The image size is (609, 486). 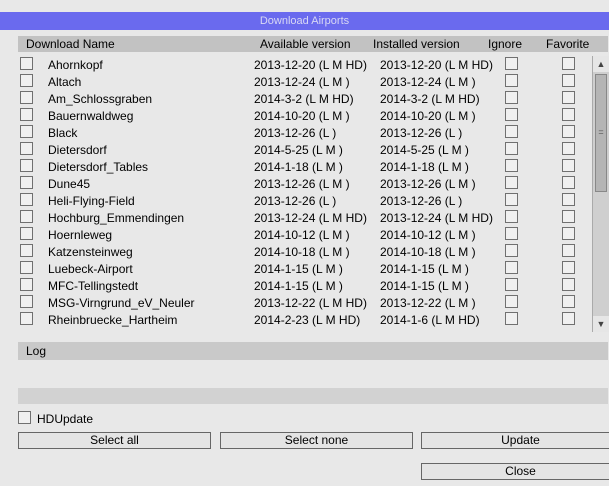 I want to click on airport-name: Bauernwaldweg, so click(x=91, y=116).